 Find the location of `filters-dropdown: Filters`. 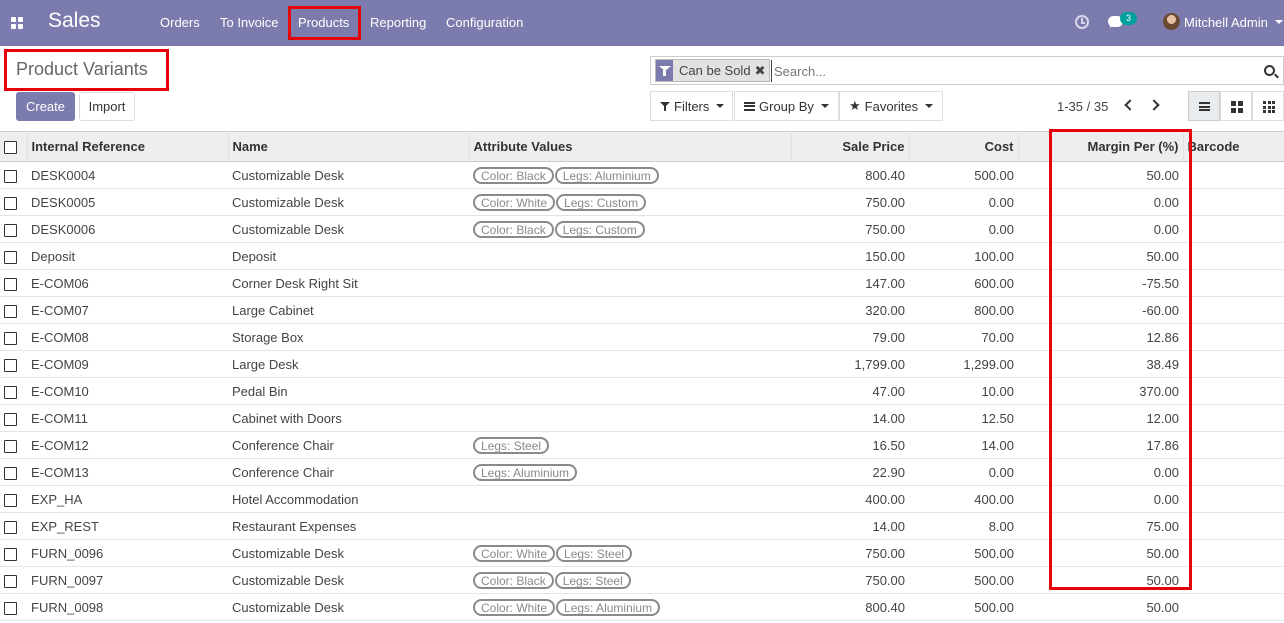

filters-dropdown: Filters is located at coordinates (691, 106).